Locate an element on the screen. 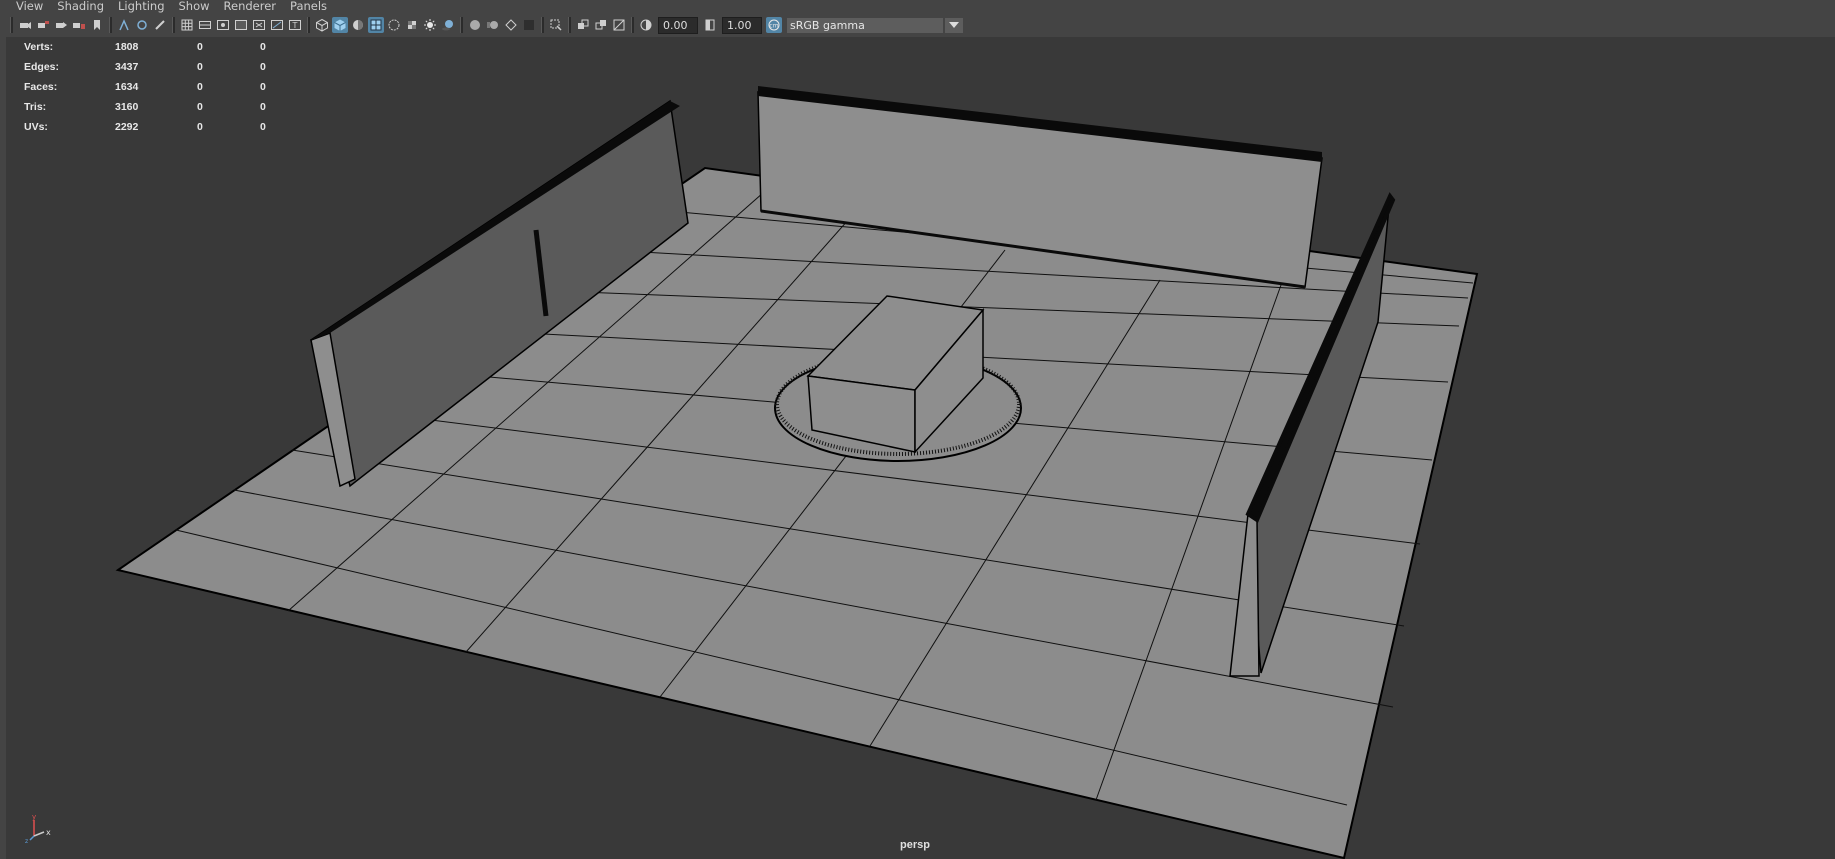 Image resolution: width=1835 pixels, height=859 pixels. hud-label: Verts: is located at coordinates (39, 47).